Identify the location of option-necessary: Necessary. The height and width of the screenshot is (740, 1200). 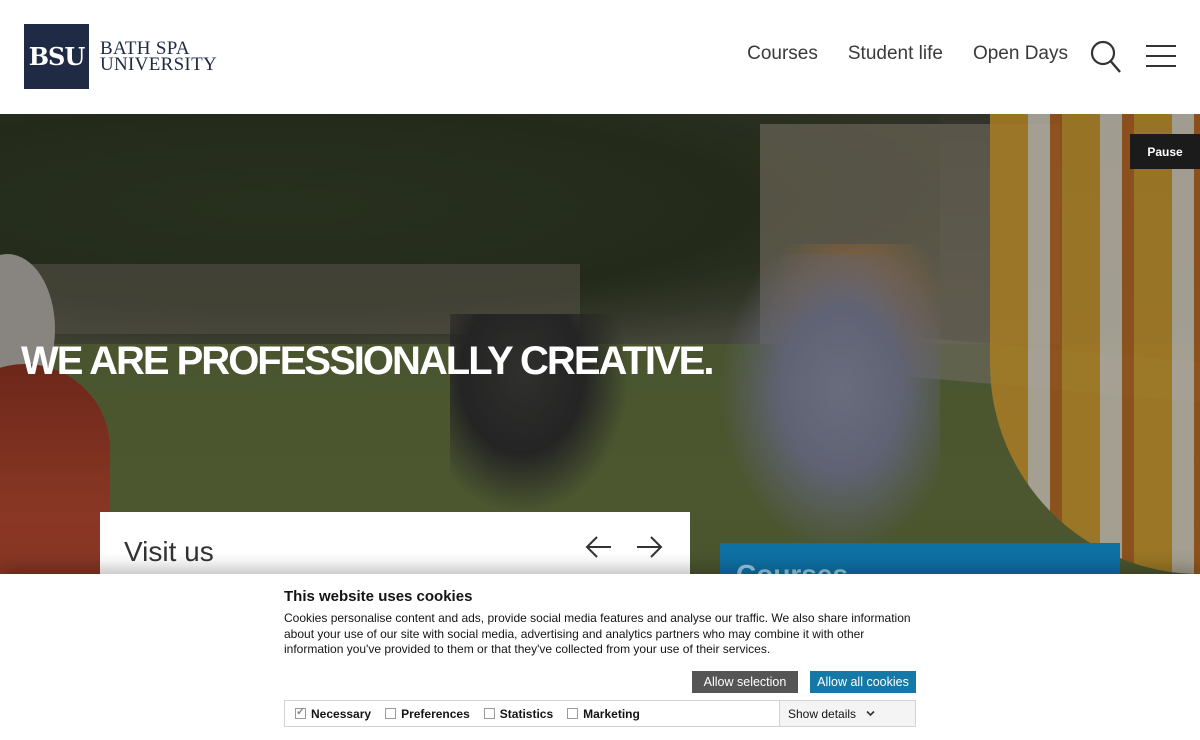
(333, 713).